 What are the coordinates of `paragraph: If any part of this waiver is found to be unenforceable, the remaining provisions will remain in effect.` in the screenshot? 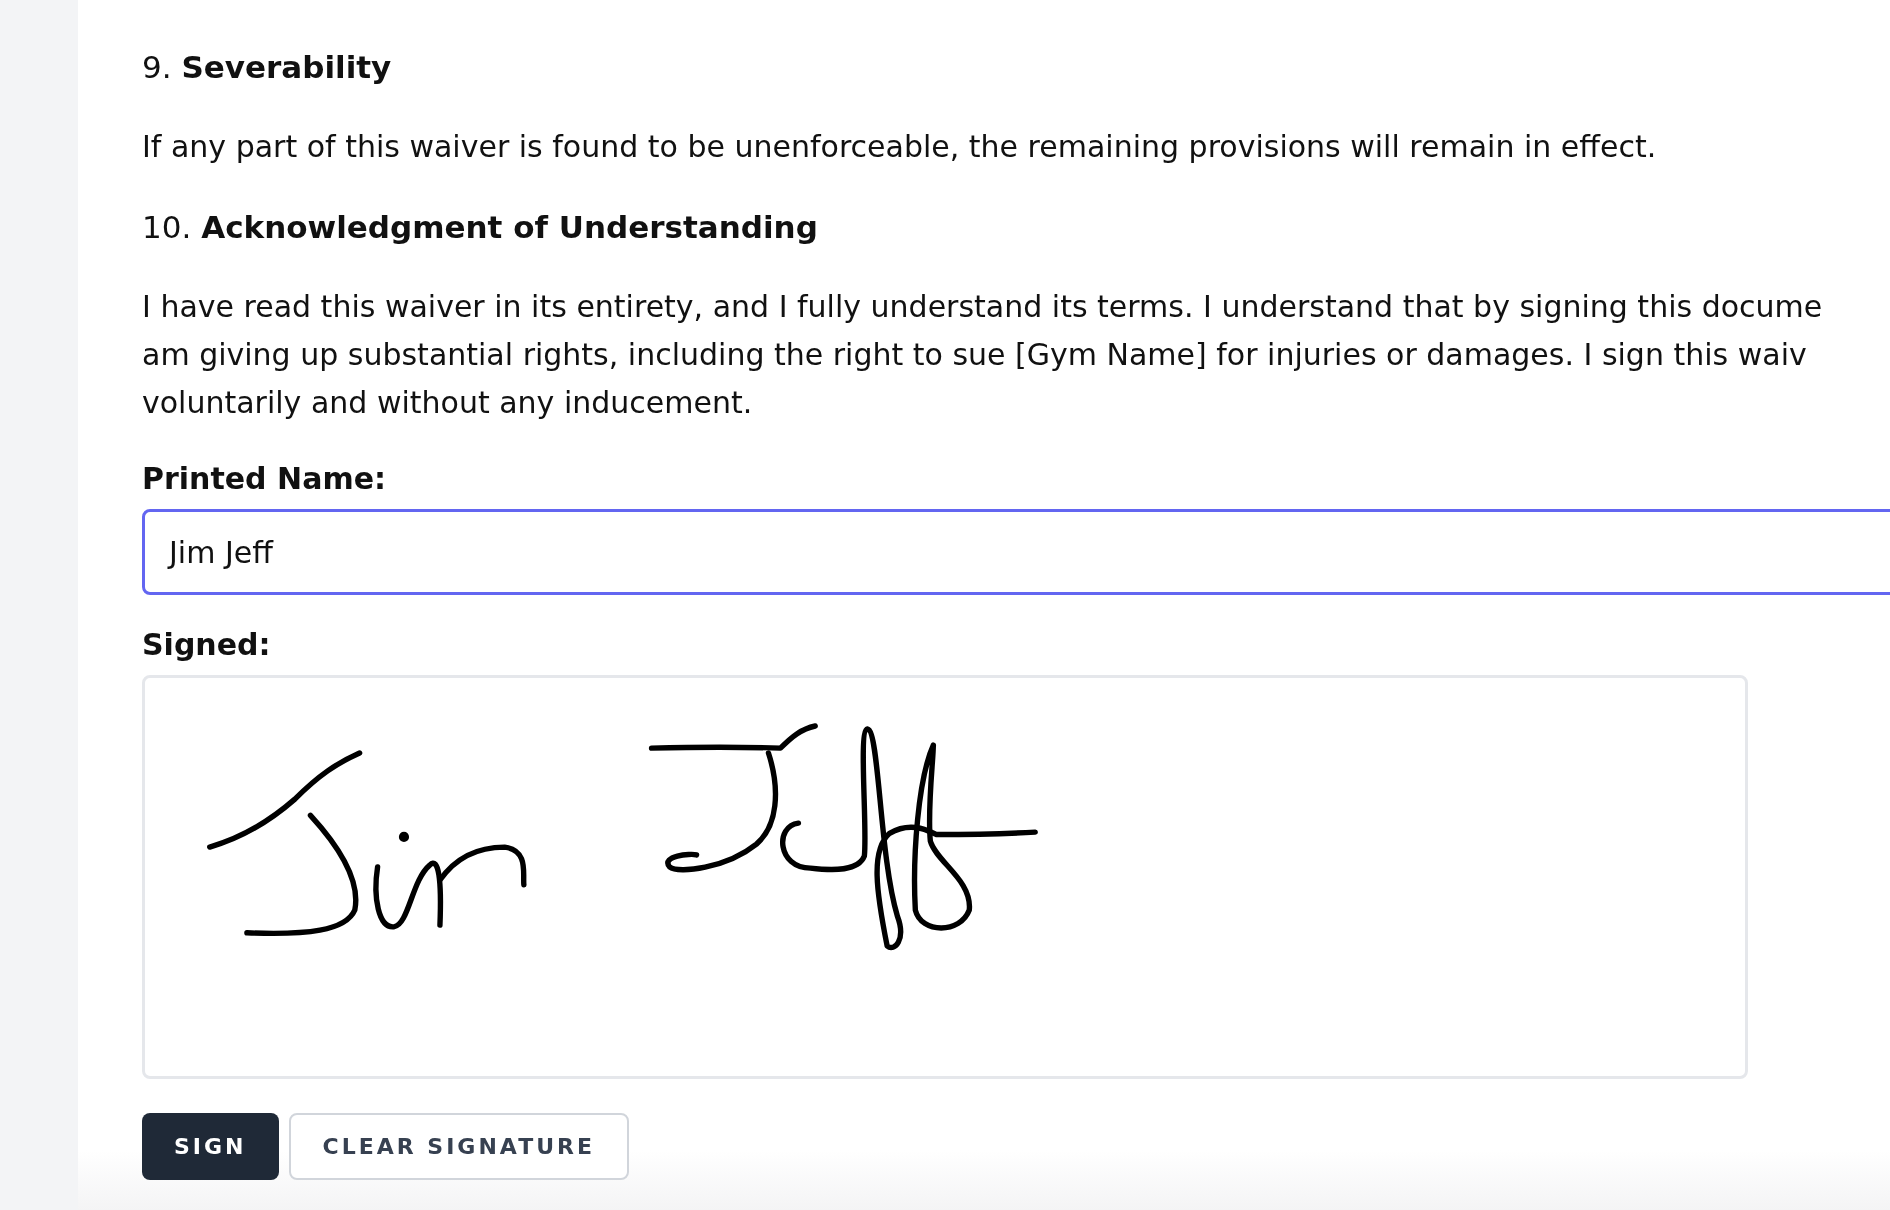 It's located at (900, 147).